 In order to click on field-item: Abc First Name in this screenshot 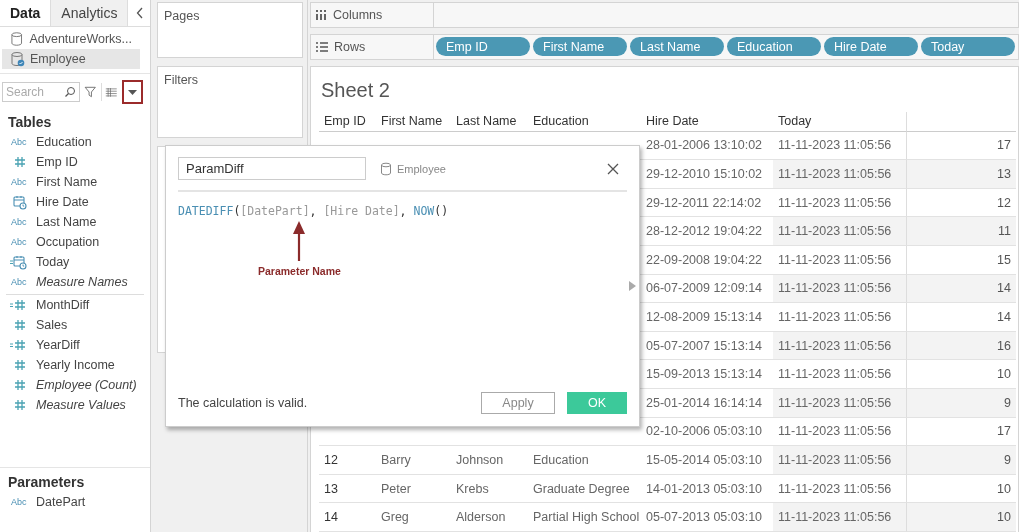, I will do `click(75, 182)`.